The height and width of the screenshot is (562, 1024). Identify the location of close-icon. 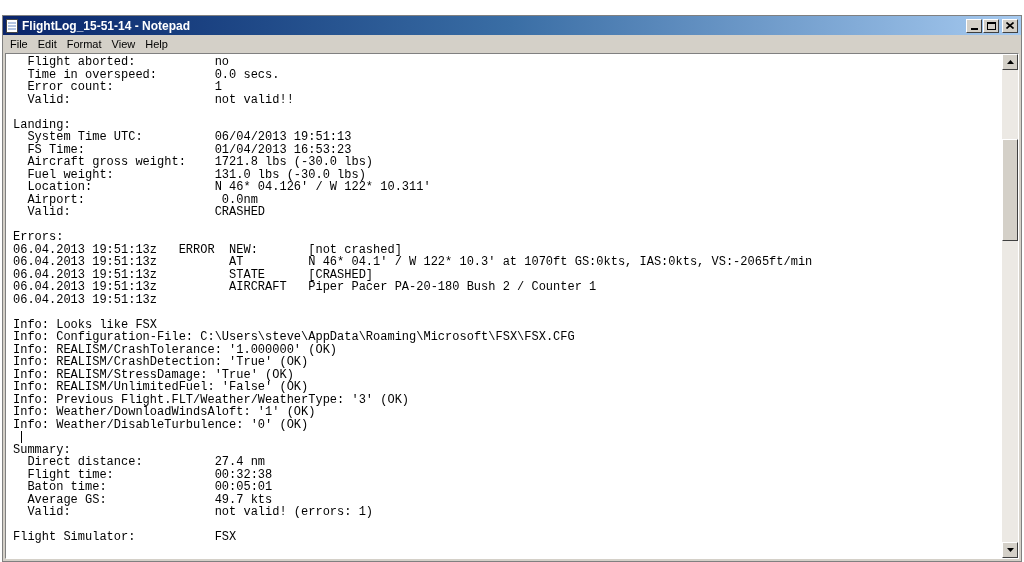
(1010, 25).